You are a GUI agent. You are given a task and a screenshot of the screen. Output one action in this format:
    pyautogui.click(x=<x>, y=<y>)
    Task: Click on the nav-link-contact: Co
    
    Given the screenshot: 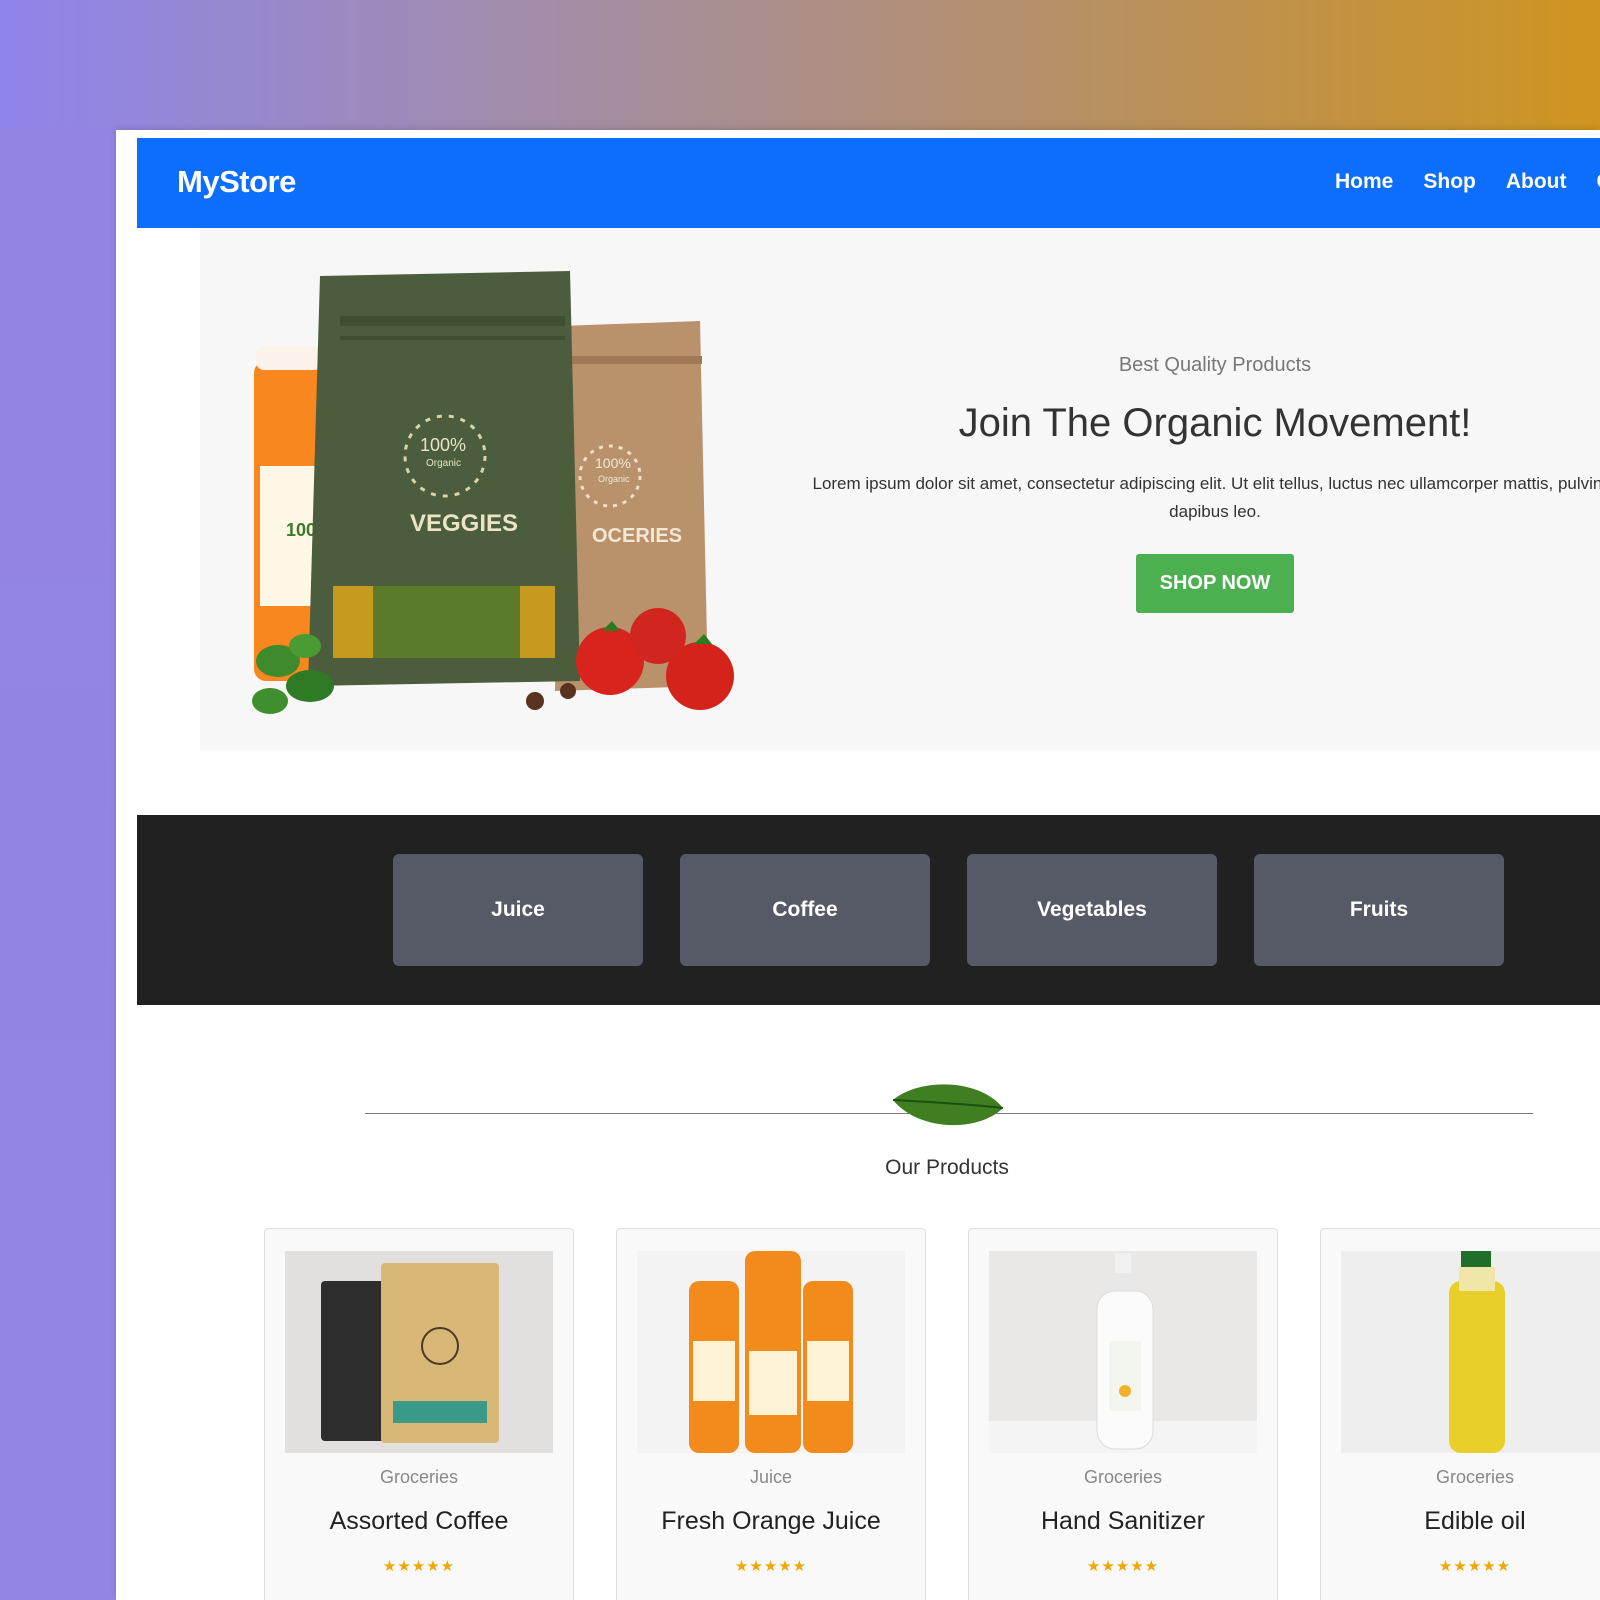 What is the action you would take?
    pyautogui.click(x=1598, y=182)
    